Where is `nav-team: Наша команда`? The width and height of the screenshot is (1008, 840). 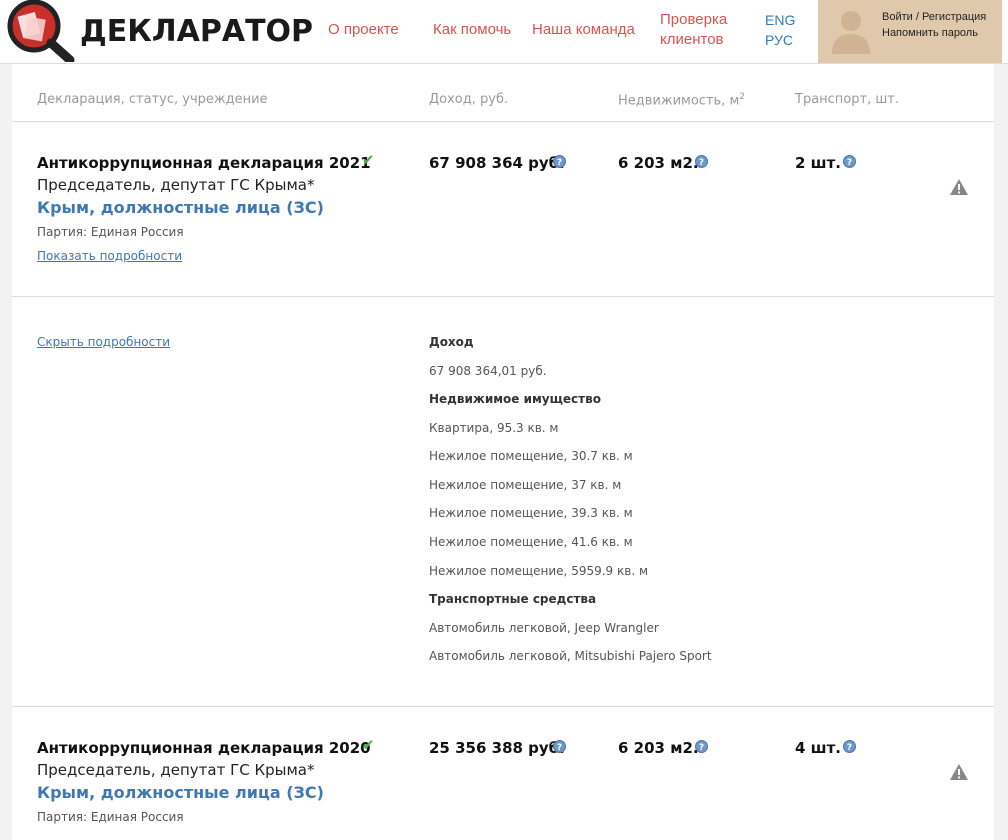
nav-team: Наша команда is located at coordinates (583, 30).